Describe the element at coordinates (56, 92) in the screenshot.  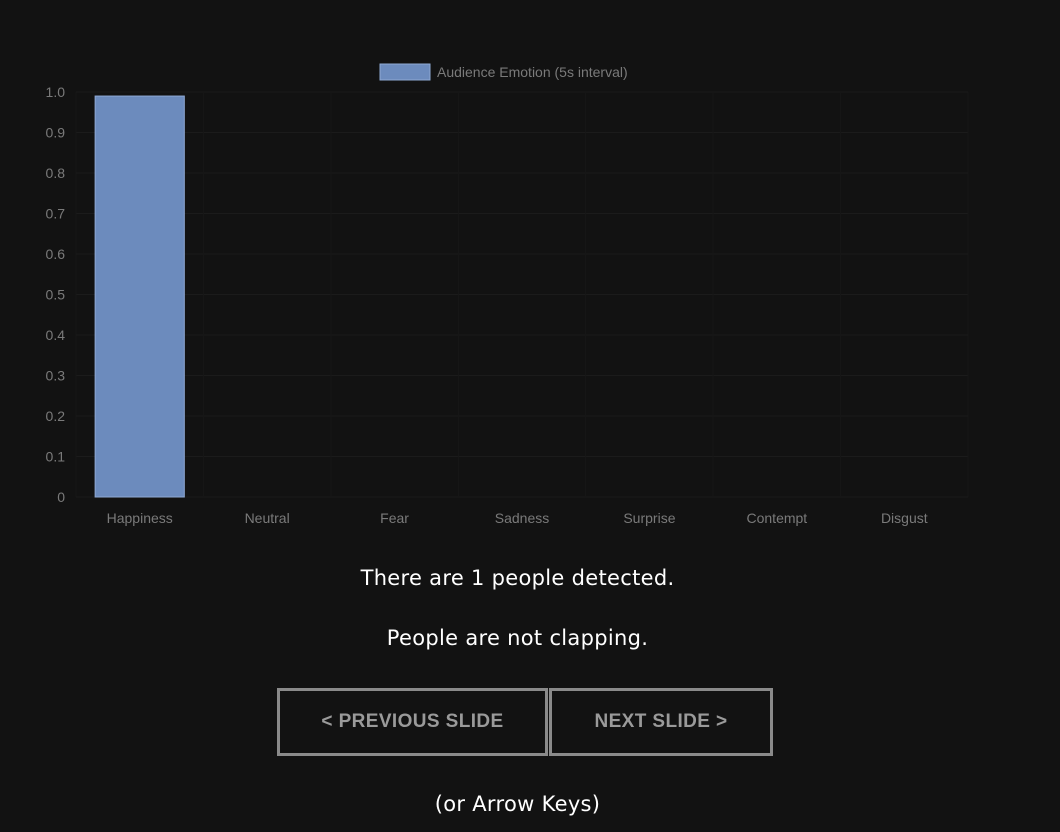
I see `y-tick-label: 1.0` at that location.